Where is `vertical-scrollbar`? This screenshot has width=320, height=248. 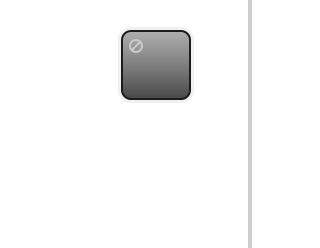
vertical-scrollbar is located at coordinates (252, 124).